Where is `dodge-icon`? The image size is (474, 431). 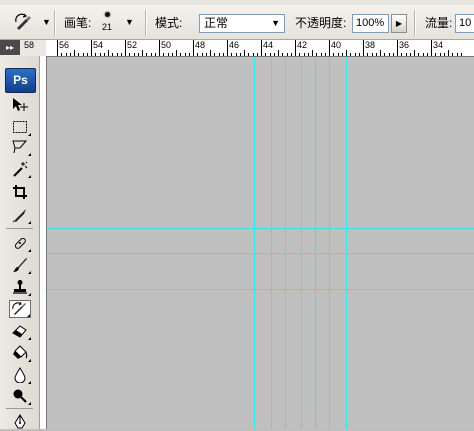 dodge-icon is located at coordinates (20, 396).